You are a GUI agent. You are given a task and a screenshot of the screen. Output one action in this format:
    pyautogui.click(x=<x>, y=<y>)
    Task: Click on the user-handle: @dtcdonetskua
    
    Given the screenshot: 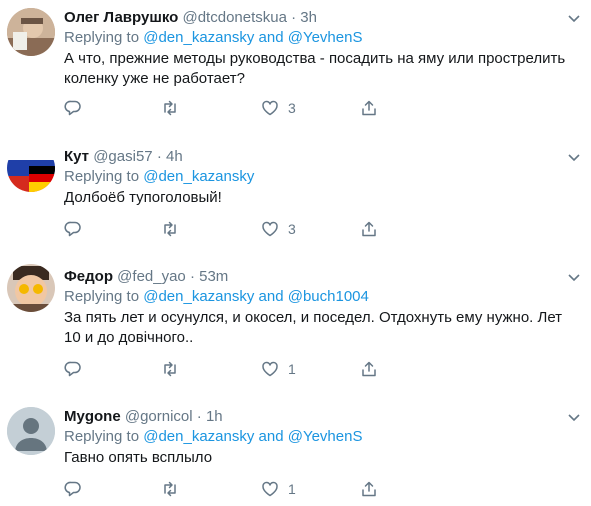 What is the action you would take?
    pyautogui.click(x=234, y=17)
    